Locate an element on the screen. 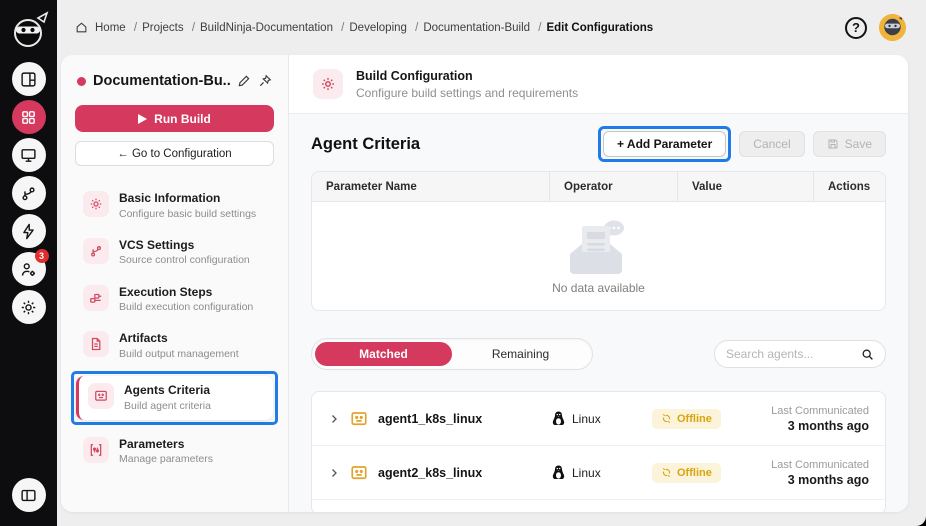 The image size is (926, 526). nav-item-sublabel: Build agent criteria is located at coordinates (167, 405).